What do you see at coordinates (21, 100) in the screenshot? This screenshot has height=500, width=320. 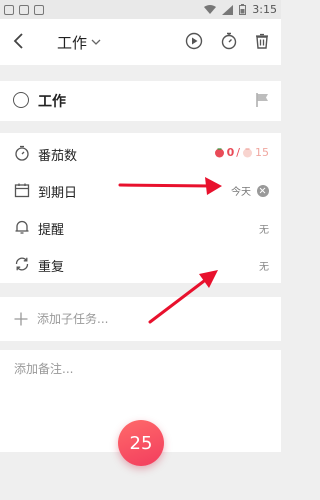 I see `task-complete-checkbox` at bounding box center [21, 100].